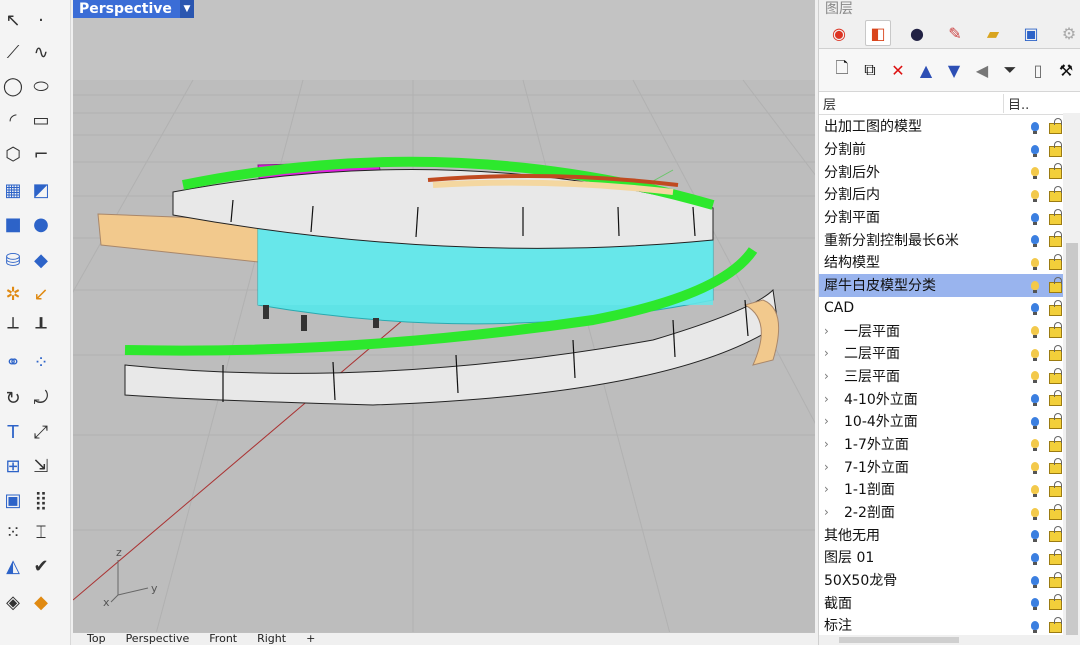 Image resolution: width=1080 pixels, height=645 pixels. What do you see at coordinates (41, 399) in the screenshot?
I see `move-curve-icon: ⤾` at bounding box center [41, 399].